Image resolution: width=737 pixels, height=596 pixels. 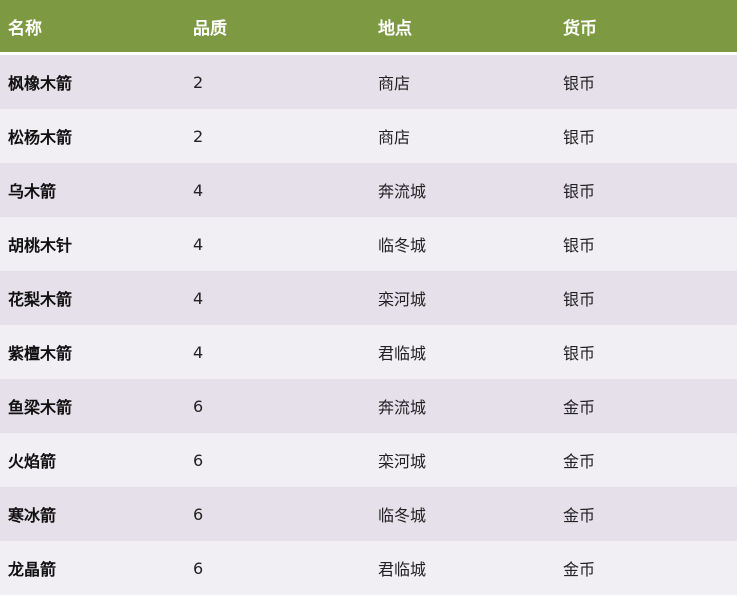 I want to click on cell-name: 花梨木箭, so click(x=92, y=298).